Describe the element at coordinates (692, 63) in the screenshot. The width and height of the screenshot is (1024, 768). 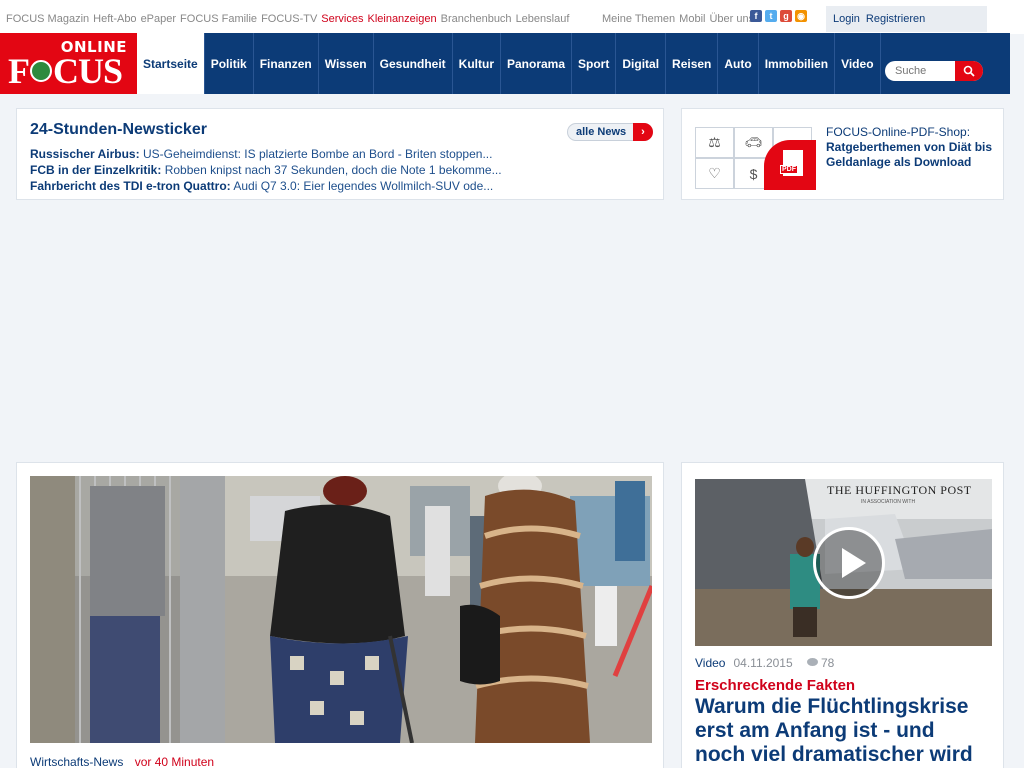
I see `nav-item-reisen: Reisen` at that location.